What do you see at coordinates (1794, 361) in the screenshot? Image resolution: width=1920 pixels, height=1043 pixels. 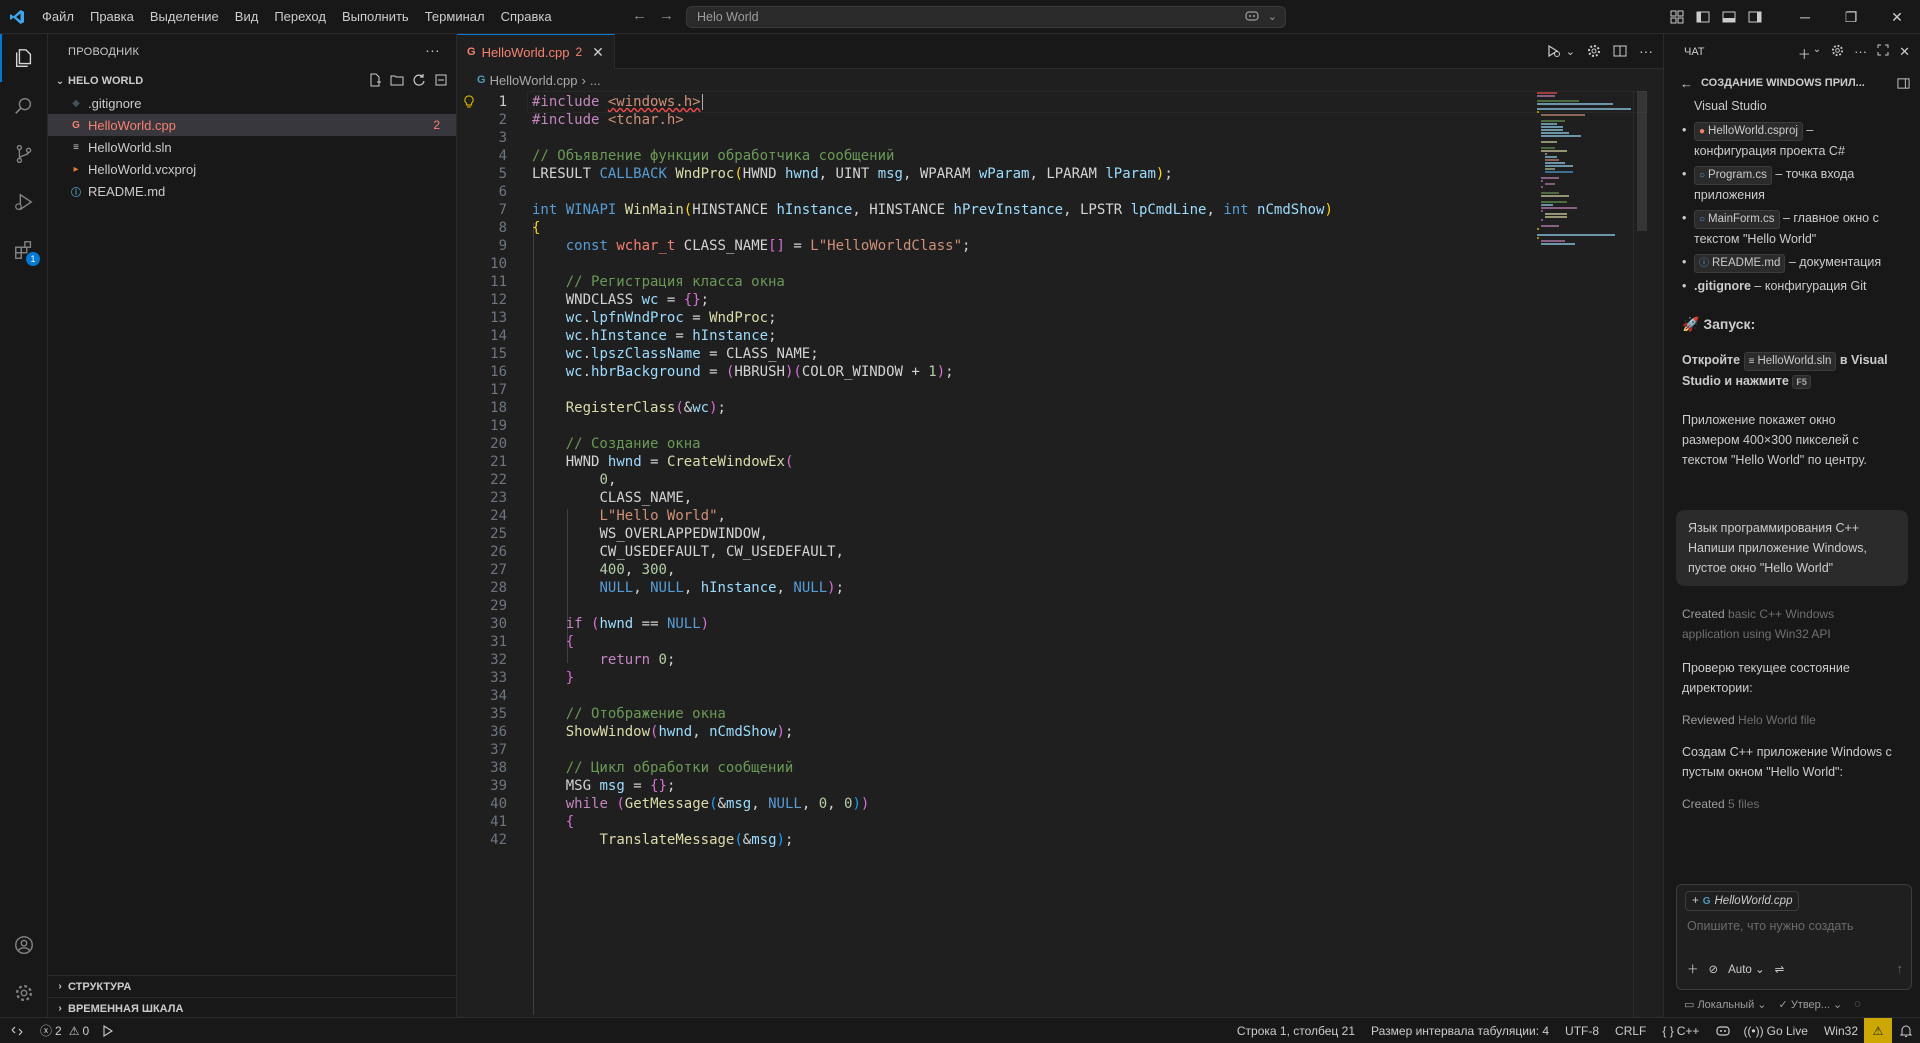 I see `chip-label: HelloWorld.sln` at bounding box center [1794, 361].